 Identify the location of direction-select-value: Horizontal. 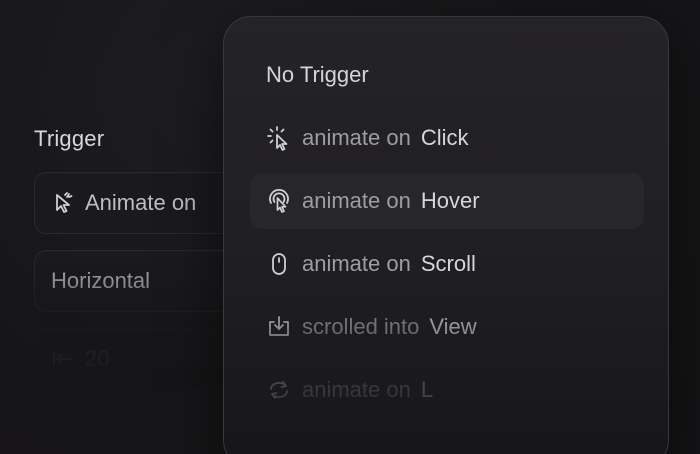
(101, 280).